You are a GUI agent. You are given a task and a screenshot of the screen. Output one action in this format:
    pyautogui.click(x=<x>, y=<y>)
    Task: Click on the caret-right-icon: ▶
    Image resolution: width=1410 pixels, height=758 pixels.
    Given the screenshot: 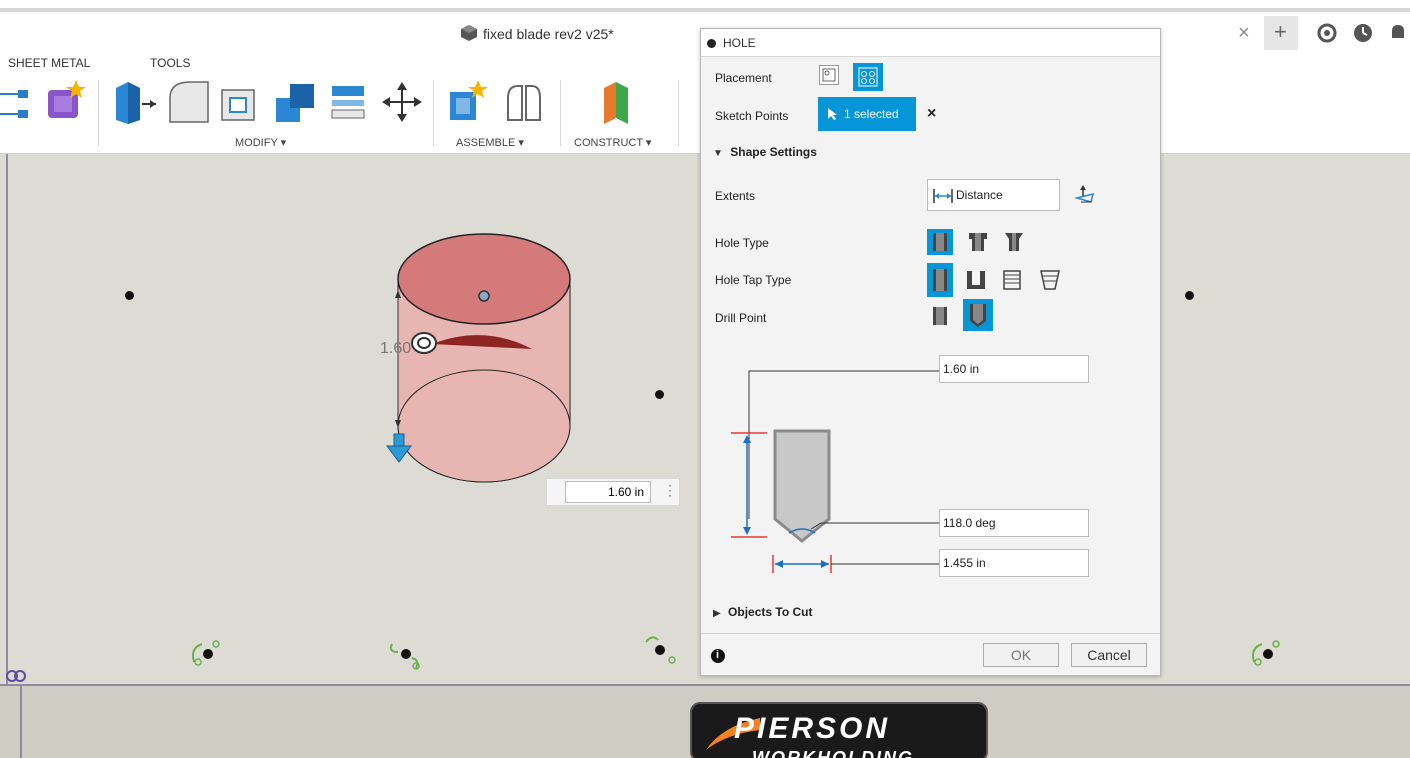 What is the action you would take?
    pyautogui.click(x=717, y=613)
    